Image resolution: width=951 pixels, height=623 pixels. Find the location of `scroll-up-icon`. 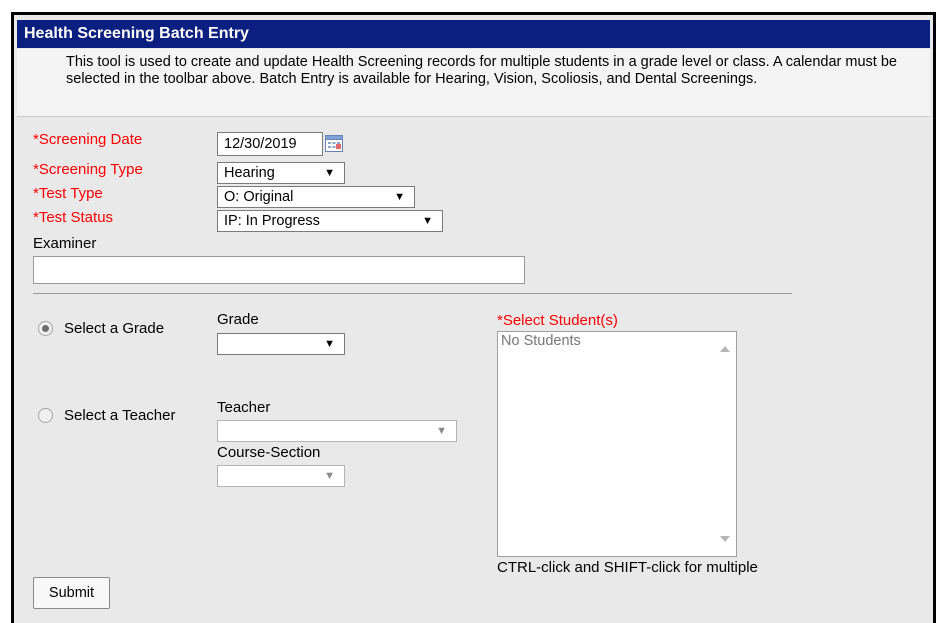

scroll-up-icon is located at coordinates (725, 349).